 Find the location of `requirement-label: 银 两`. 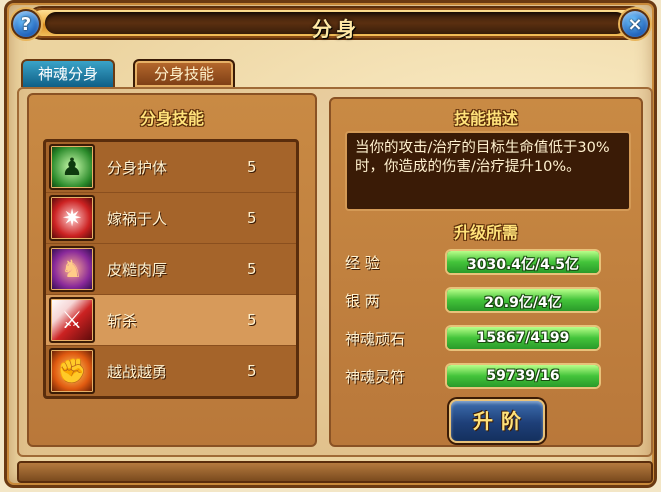

requirement-label: 银 两 is located at coordinates (362, 300).